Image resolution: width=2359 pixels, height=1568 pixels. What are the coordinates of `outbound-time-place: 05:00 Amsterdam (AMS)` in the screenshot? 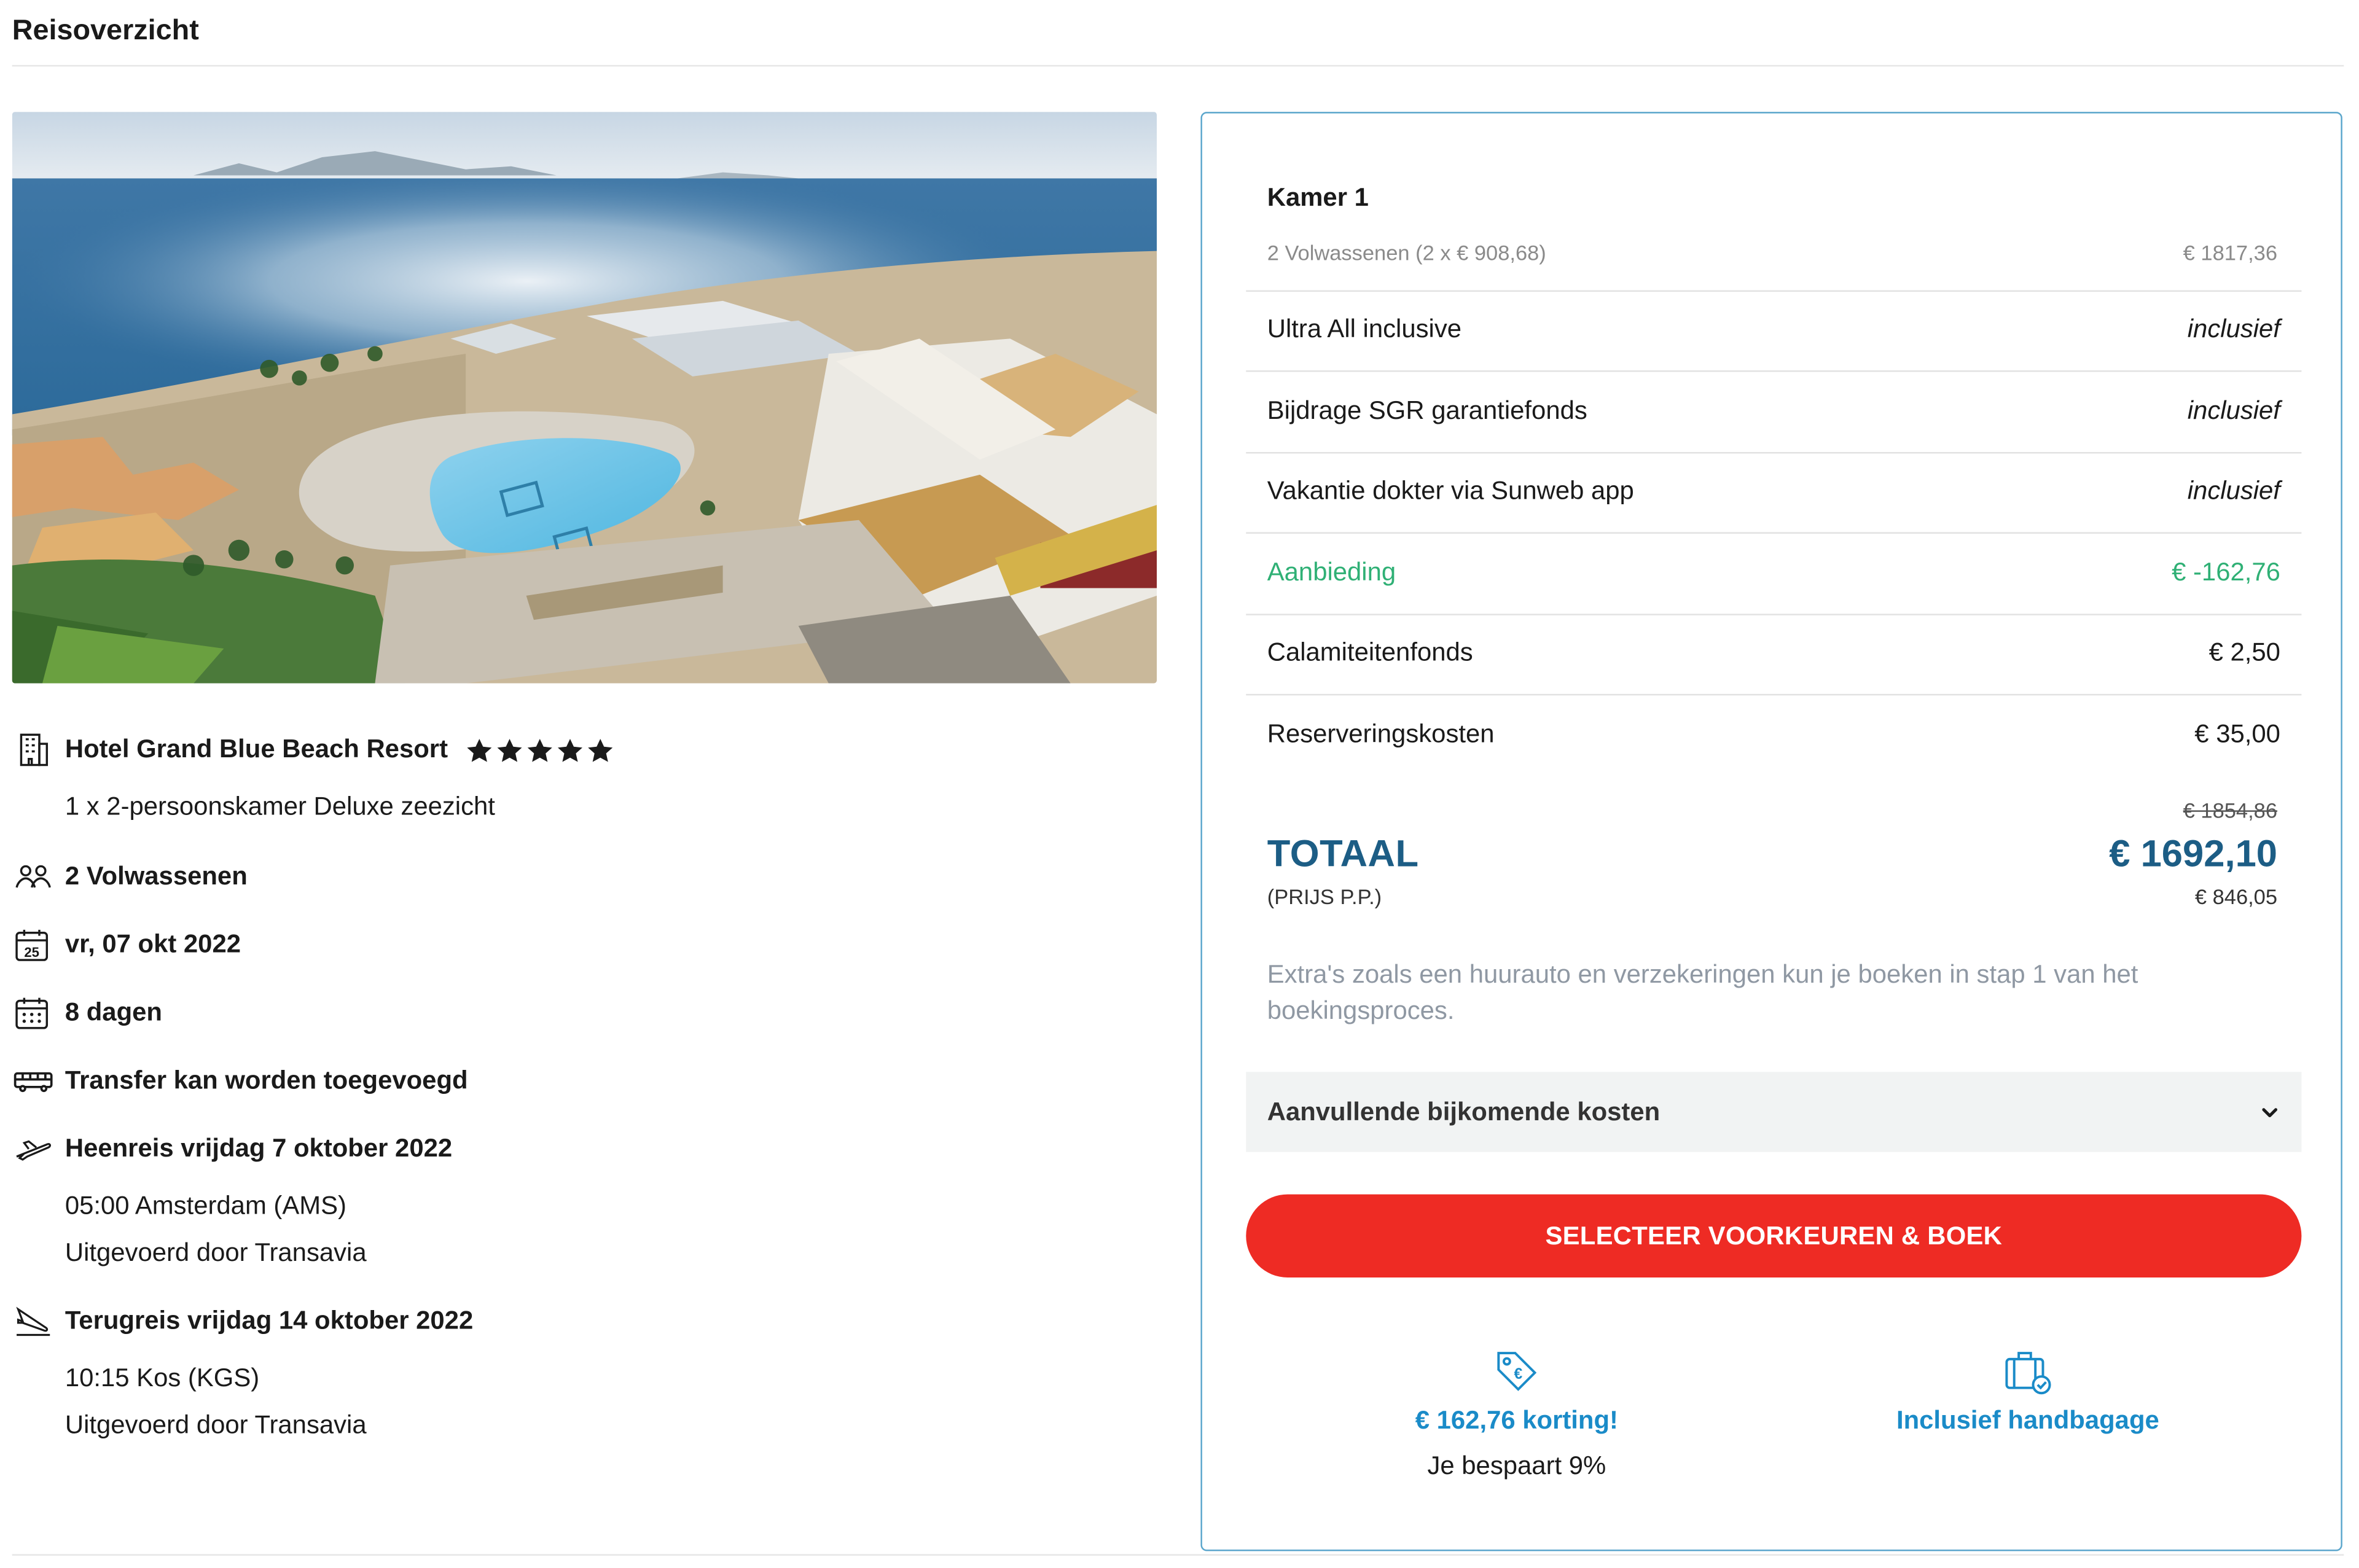 It's located at (206, 1205).